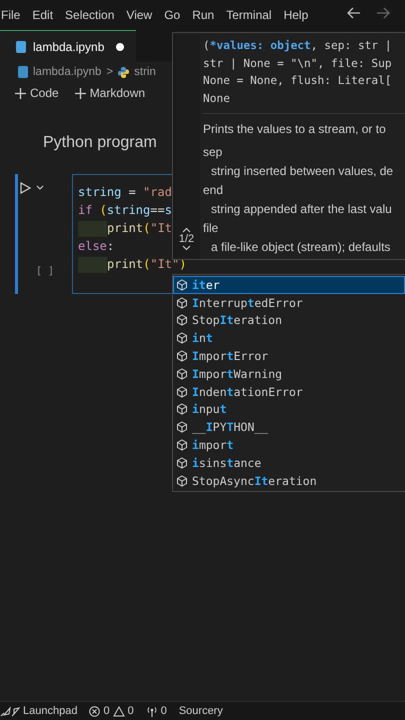  I want to click on suggestion-item: __IPYTHON__, so click(289, 427).